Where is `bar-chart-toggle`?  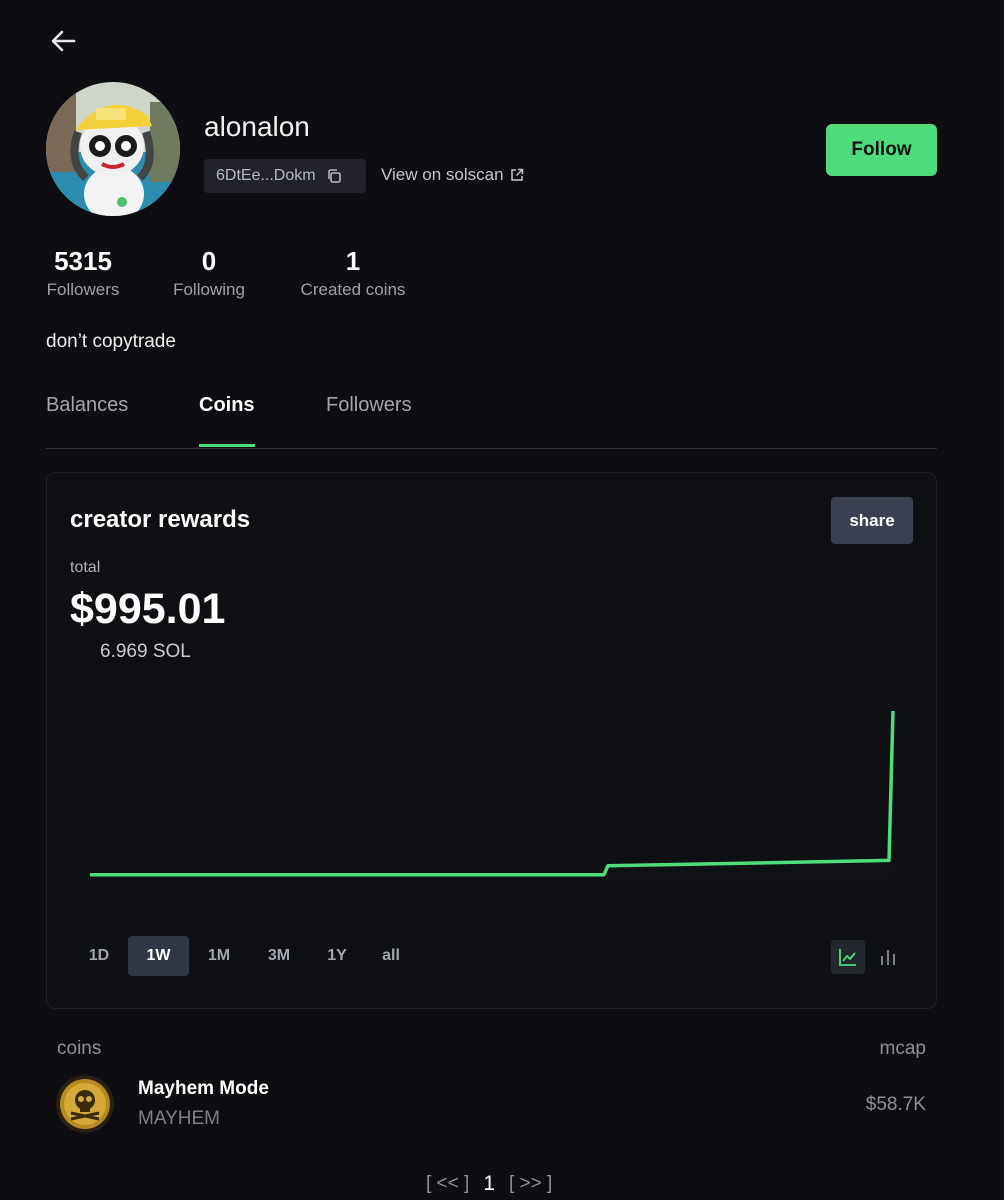 bar-chart-toggle is located at coordinates (888, 957).